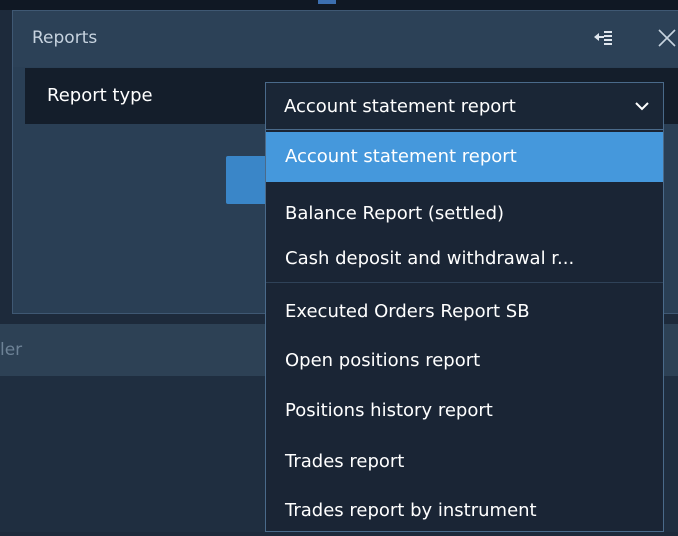  I want to click on dropdown-option: Trades report by instrument, so click(464, 511).